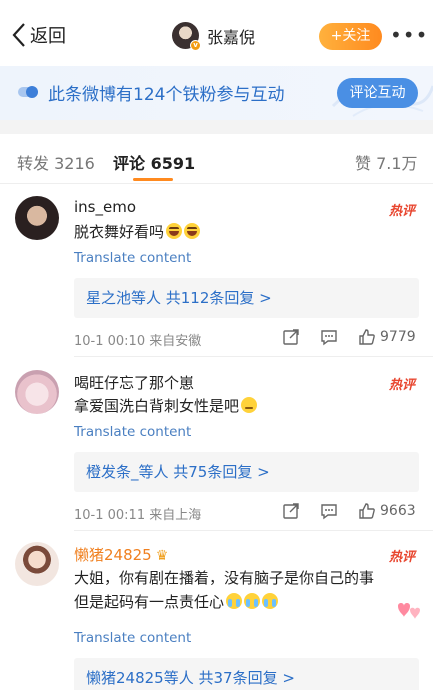 The width and height of the screenshot is (433, 690). Describe the element at coordinates (138, 341) in the screenshot. I see `comment-meta: 10-1 00:10 来自安徽` at that location.